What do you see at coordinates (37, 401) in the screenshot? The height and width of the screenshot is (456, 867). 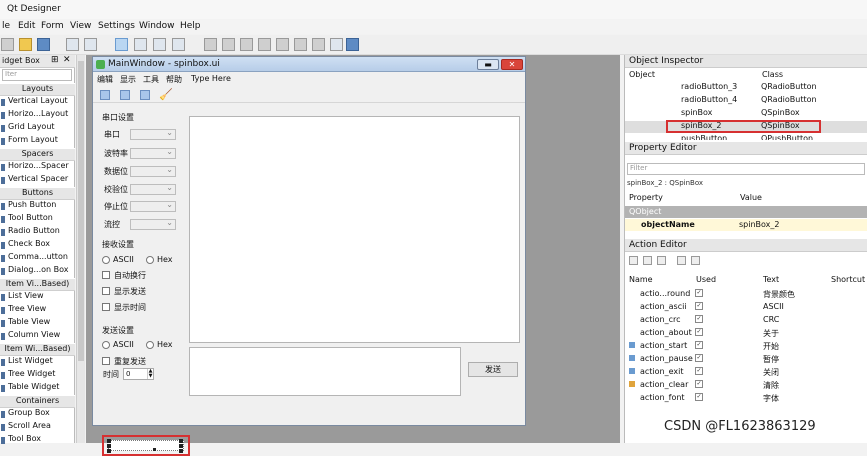 I see `widget-category: Containers` at bounding box center [37, 401].